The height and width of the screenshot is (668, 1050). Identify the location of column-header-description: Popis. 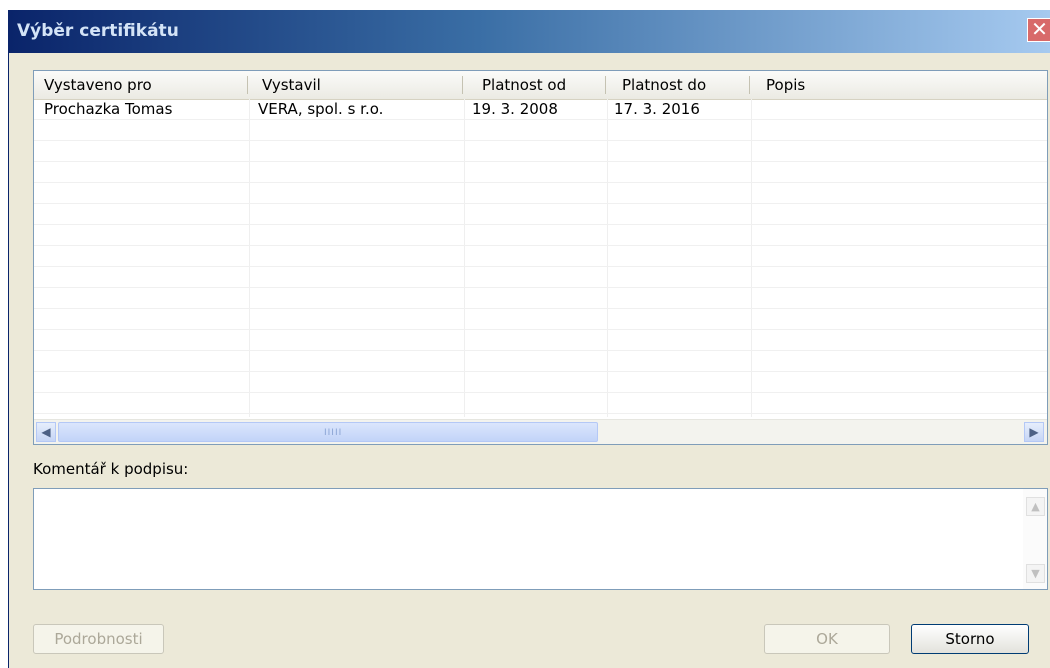
(785, 85).